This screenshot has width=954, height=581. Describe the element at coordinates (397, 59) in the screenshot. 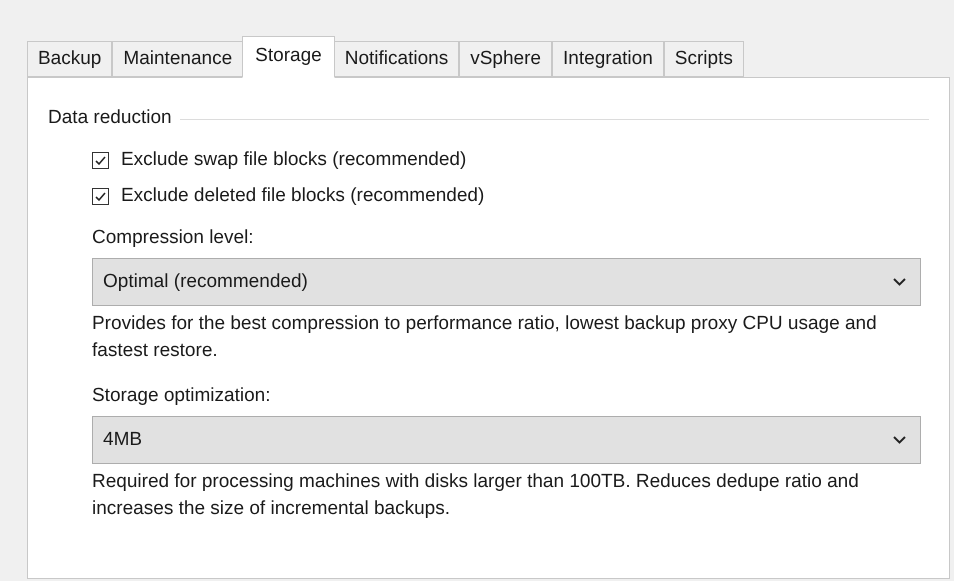

I see `tab: Notifications` at that location.